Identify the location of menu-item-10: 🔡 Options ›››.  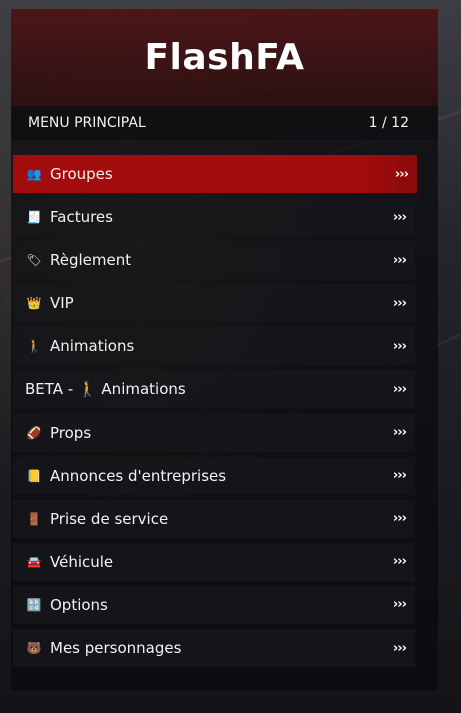
(214, 604).